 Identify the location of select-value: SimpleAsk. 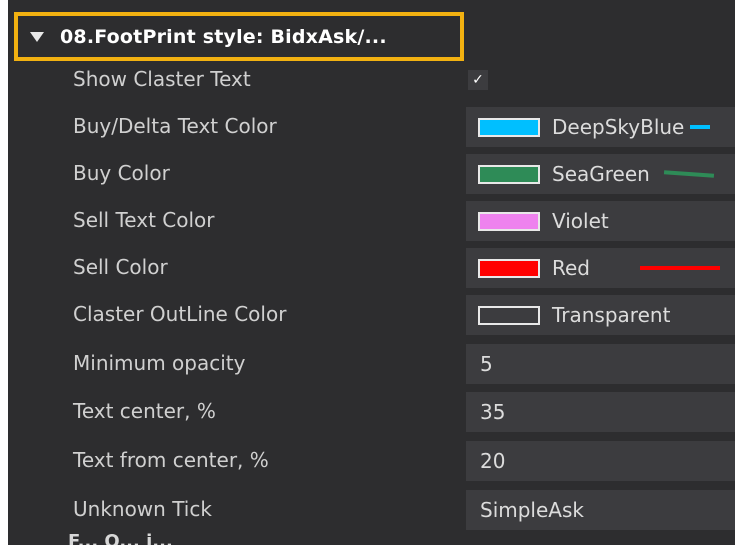
(532, 510).